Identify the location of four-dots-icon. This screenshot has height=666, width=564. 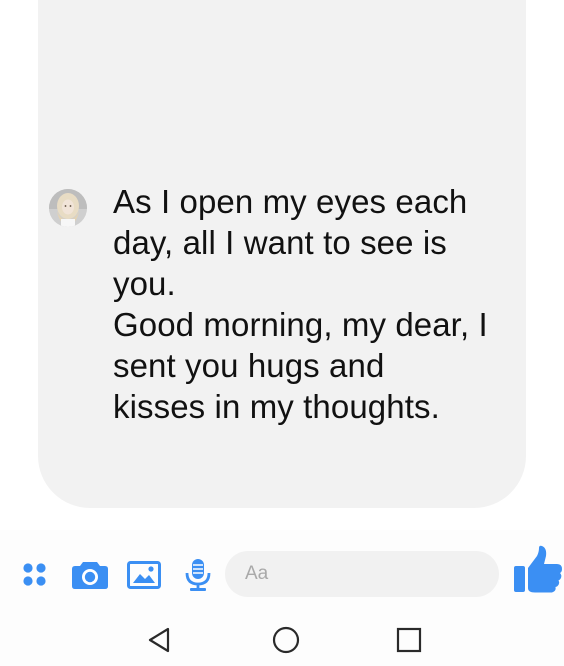
(35, 575).